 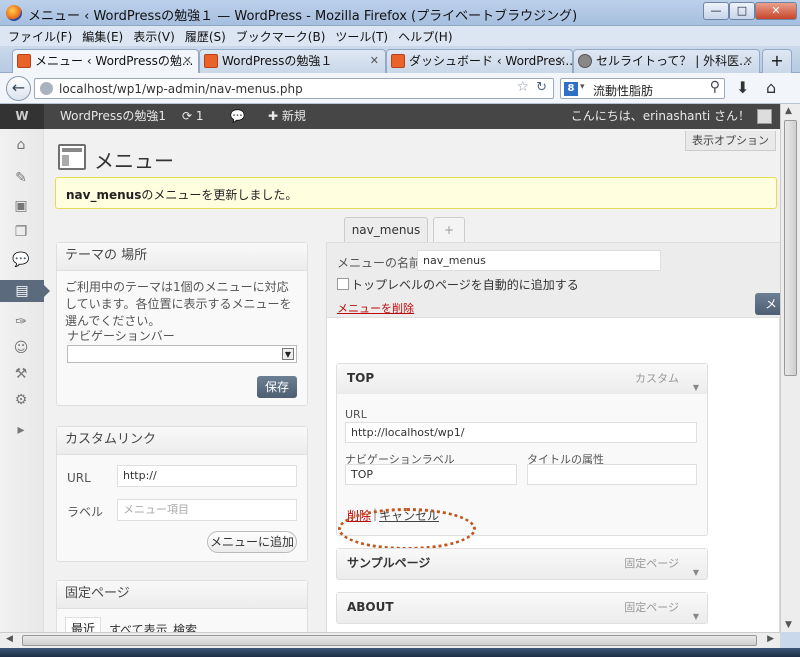 I want to click on search-bar: 8 ▾ 流動性脂肪 ⚲, so click(x=642, y=88).